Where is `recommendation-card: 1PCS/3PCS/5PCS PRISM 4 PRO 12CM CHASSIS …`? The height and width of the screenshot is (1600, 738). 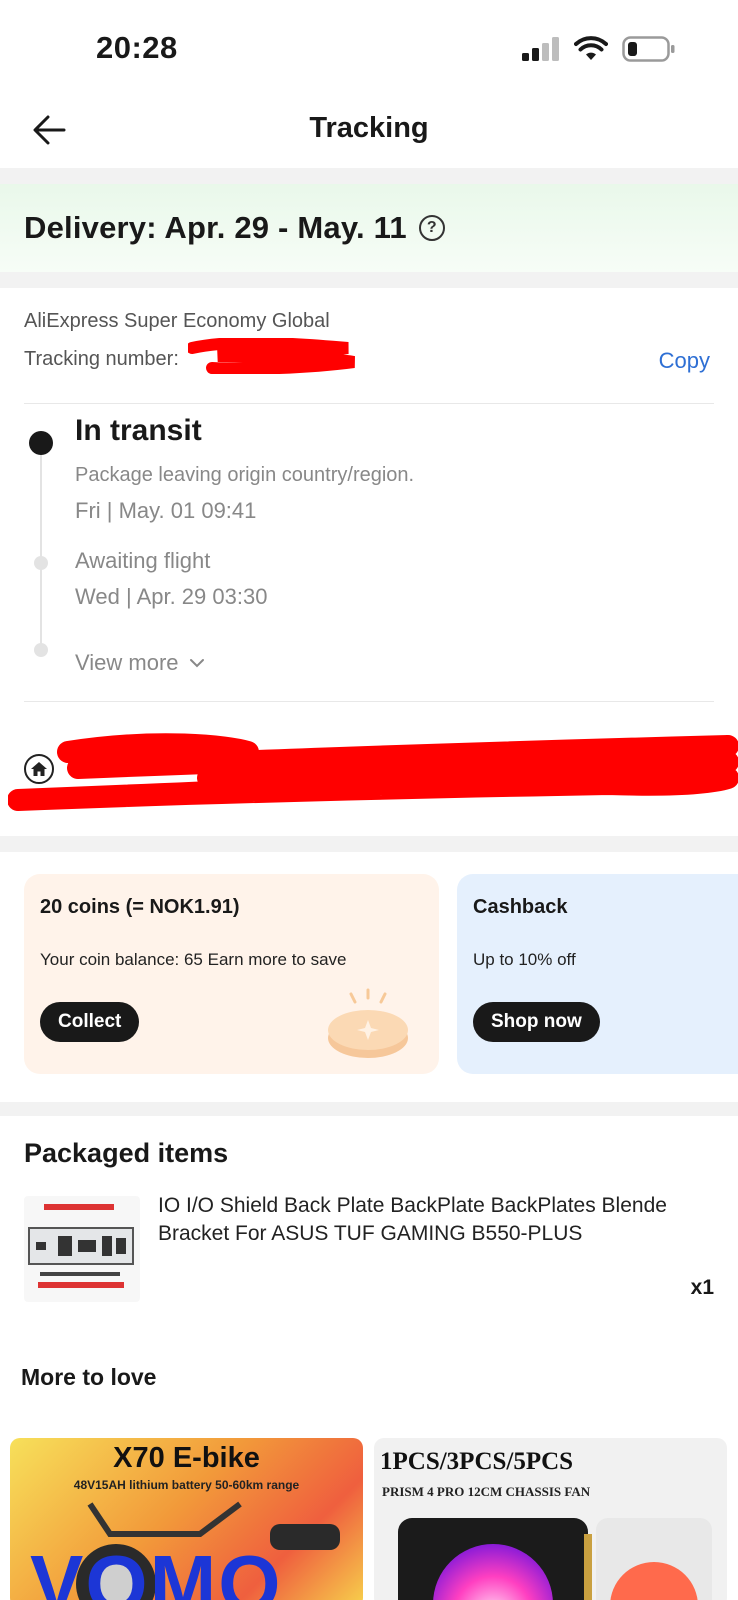
recommendation-card: 1PCS/3PCS/5PCS PRISM 4 PRO 12CM CHASSIS … is located at coordinates (550, 1519).